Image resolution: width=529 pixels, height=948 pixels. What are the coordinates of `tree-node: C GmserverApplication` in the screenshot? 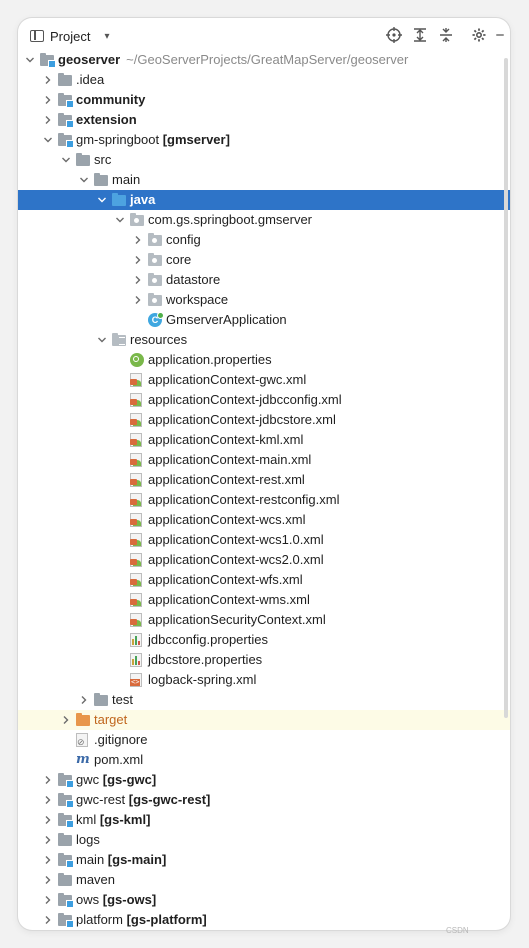 It's located at (264, 320).